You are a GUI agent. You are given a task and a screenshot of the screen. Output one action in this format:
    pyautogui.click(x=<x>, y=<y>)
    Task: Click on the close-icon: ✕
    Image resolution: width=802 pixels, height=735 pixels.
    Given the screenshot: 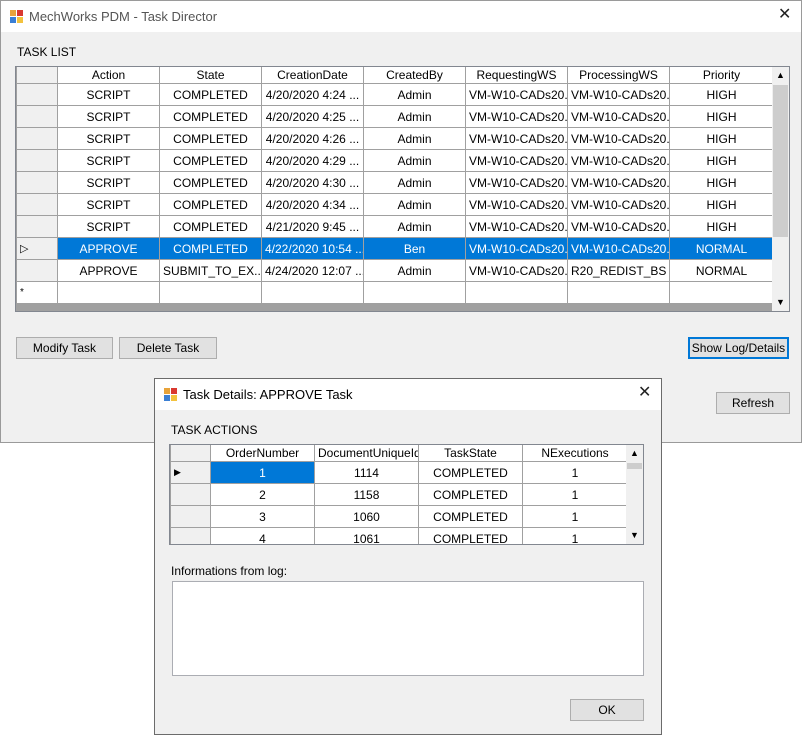 What is the action you would take?
    pyautogui.click(x=784, y=15)
    